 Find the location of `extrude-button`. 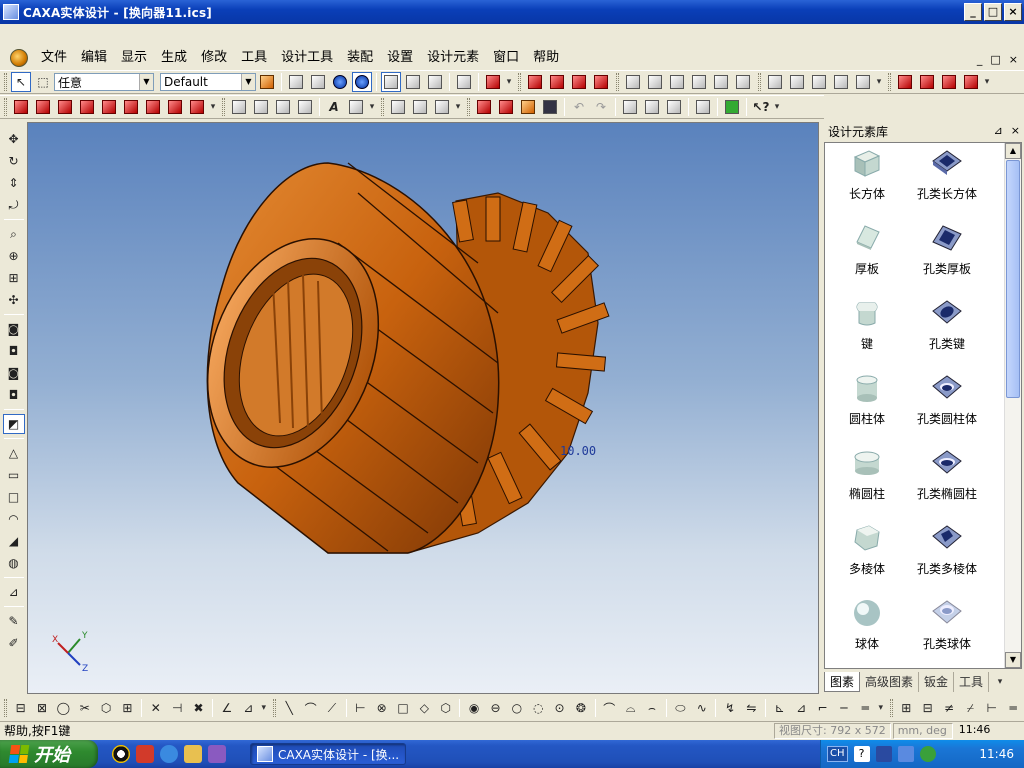

extrude-button is located at coordinates (21, 107).